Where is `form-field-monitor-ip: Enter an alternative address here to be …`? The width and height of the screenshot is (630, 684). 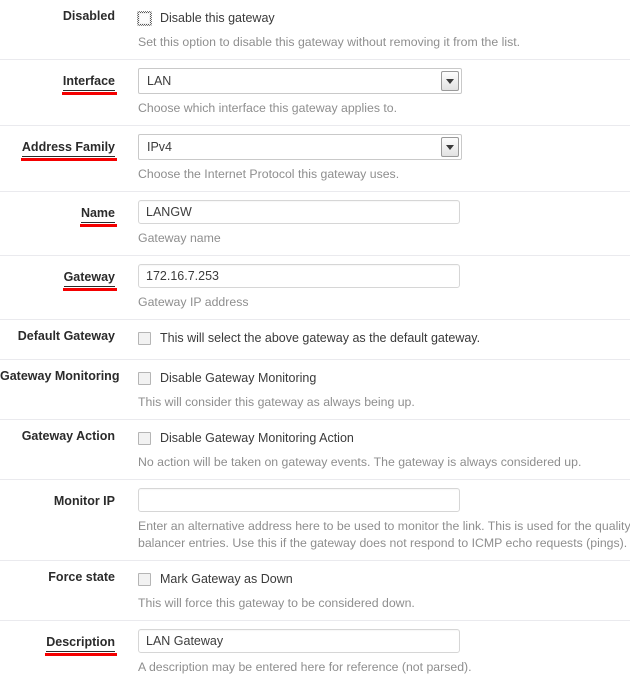 form-field-monitor-ip: Enter an alternative address here to be … is located at coordinates (372, 520).